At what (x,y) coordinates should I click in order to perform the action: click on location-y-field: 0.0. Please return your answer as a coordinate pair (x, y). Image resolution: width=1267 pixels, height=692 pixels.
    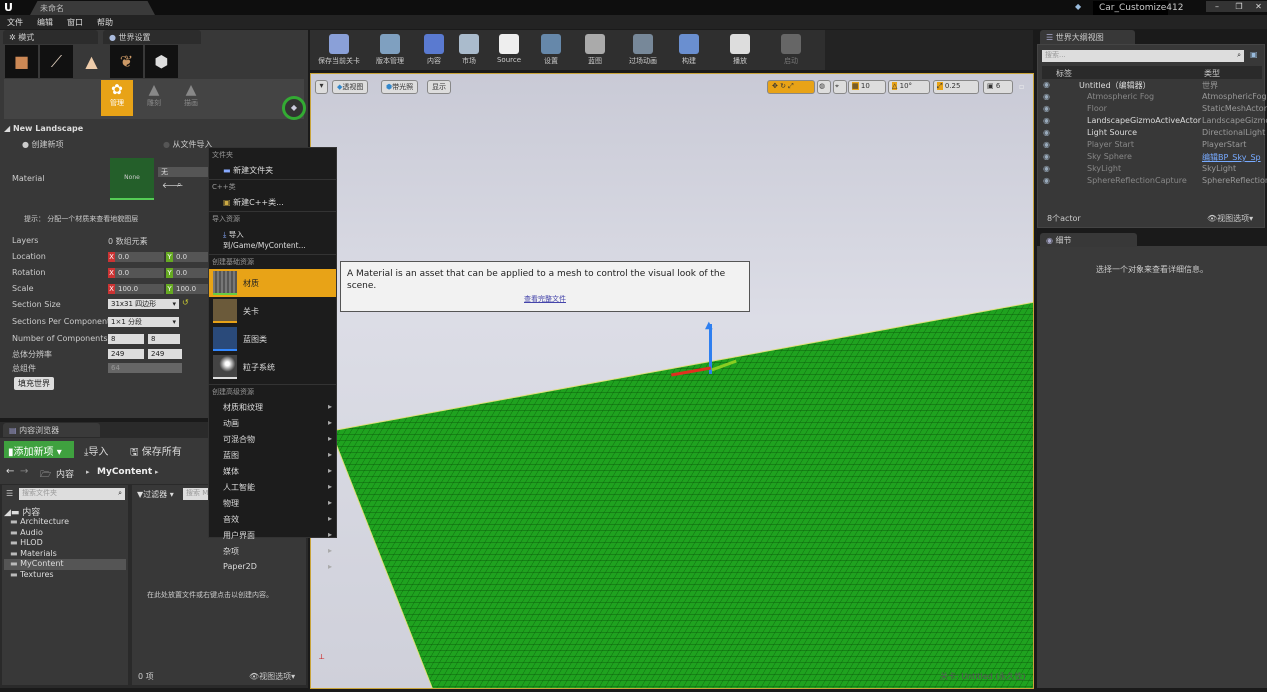
    Looking at the image, I should click on (190, 257).